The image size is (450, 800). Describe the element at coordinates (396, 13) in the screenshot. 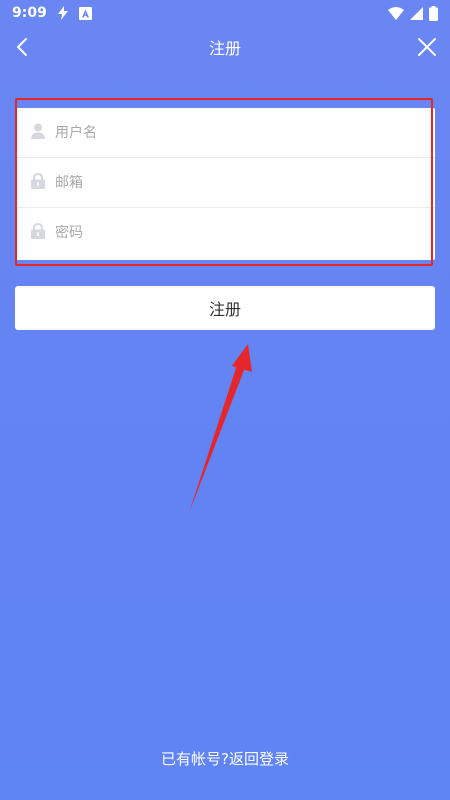

I see `wifi-icon` at that location.